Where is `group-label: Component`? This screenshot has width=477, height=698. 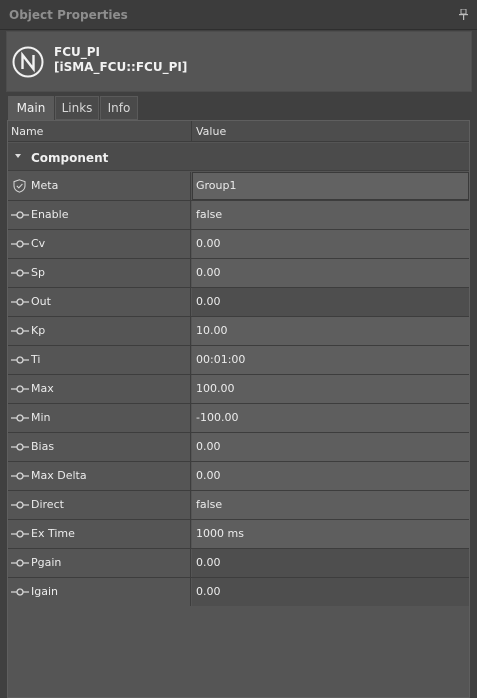
group-label: Component is located at coordinates (70, 158).